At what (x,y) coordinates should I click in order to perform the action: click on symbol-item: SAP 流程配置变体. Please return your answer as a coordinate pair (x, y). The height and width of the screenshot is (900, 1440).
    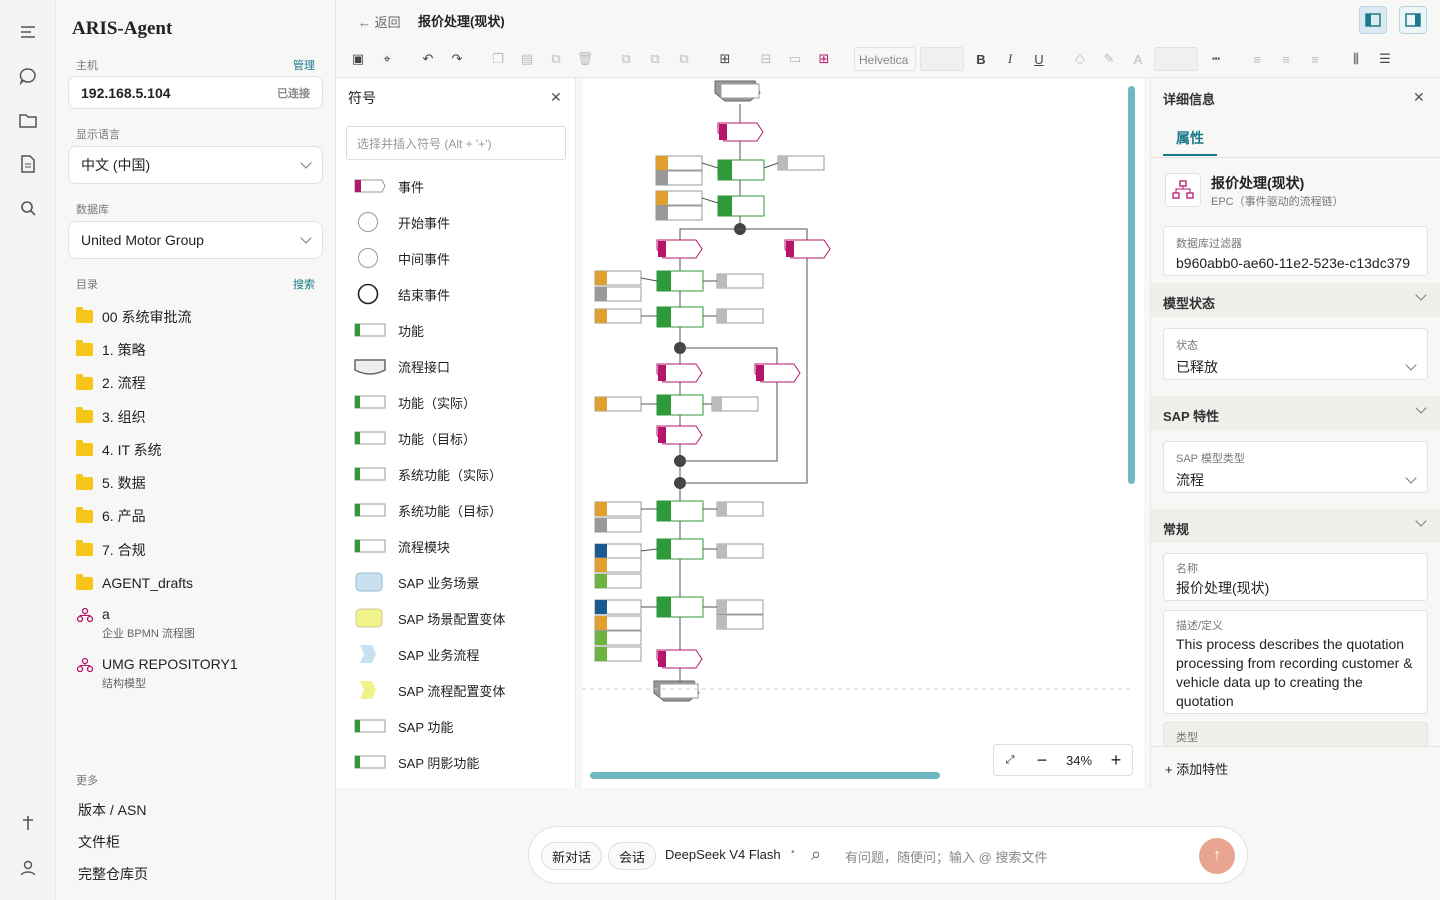
    Looking at the image, I should click on (429, 690).